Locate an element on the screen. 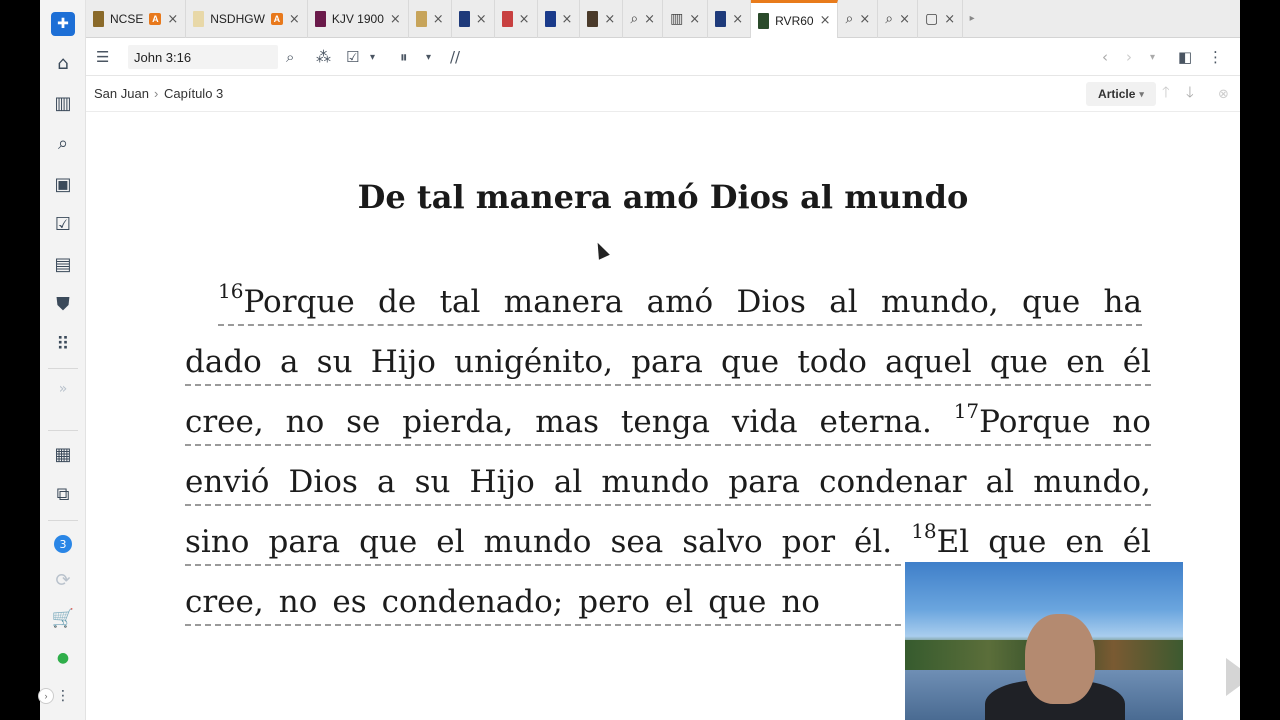  verse-word: envió is located at coordinates (227, 482).